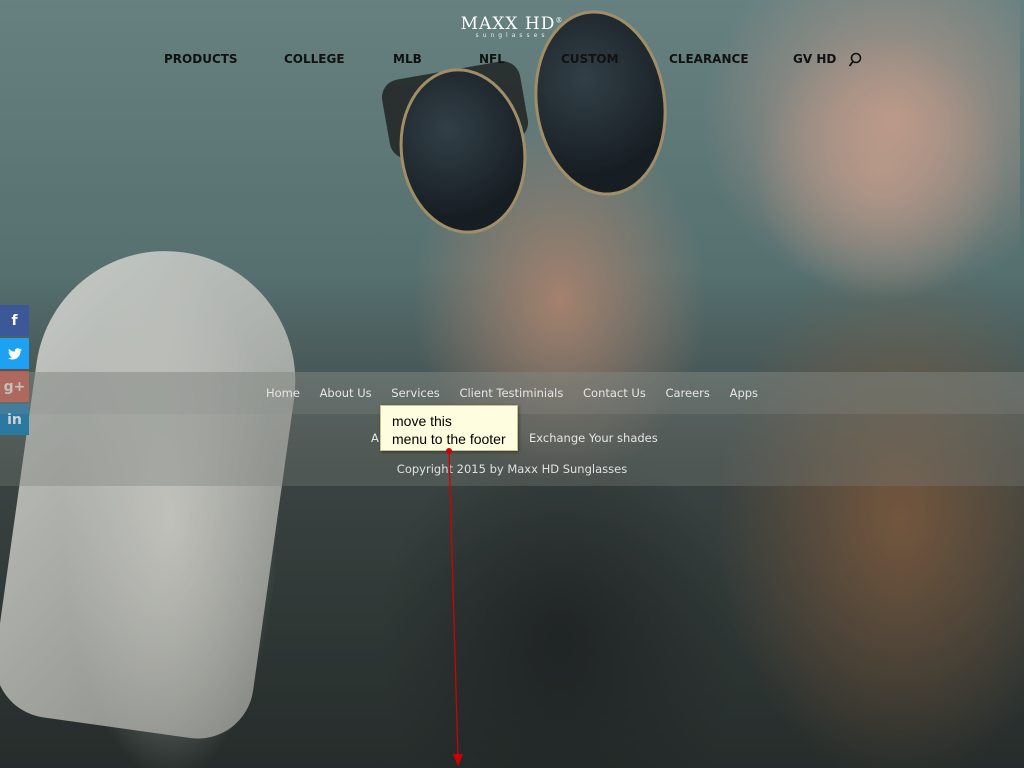  I want to click on nav-item-mlb: MLB, so click(407, 59).